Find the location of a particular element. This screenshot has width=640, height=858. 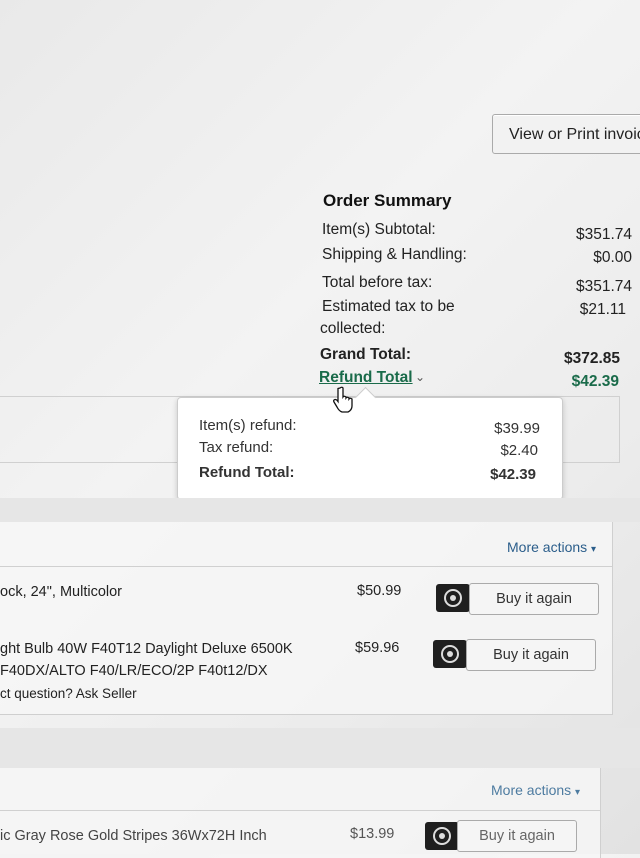

hand-cursor-icon is located at coordinates (343, 399).